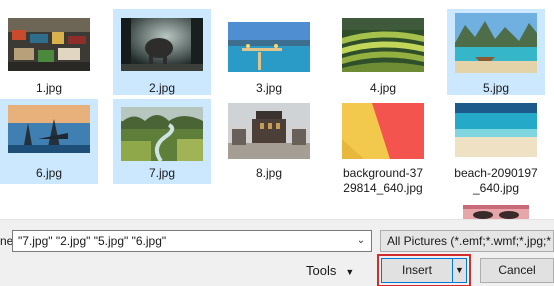 This screenshot has height=286, width=554. What do you see at coordinates (496, 130) in the screenshot?
I see `thumbnail-beach` at bounding box center [496, 130].